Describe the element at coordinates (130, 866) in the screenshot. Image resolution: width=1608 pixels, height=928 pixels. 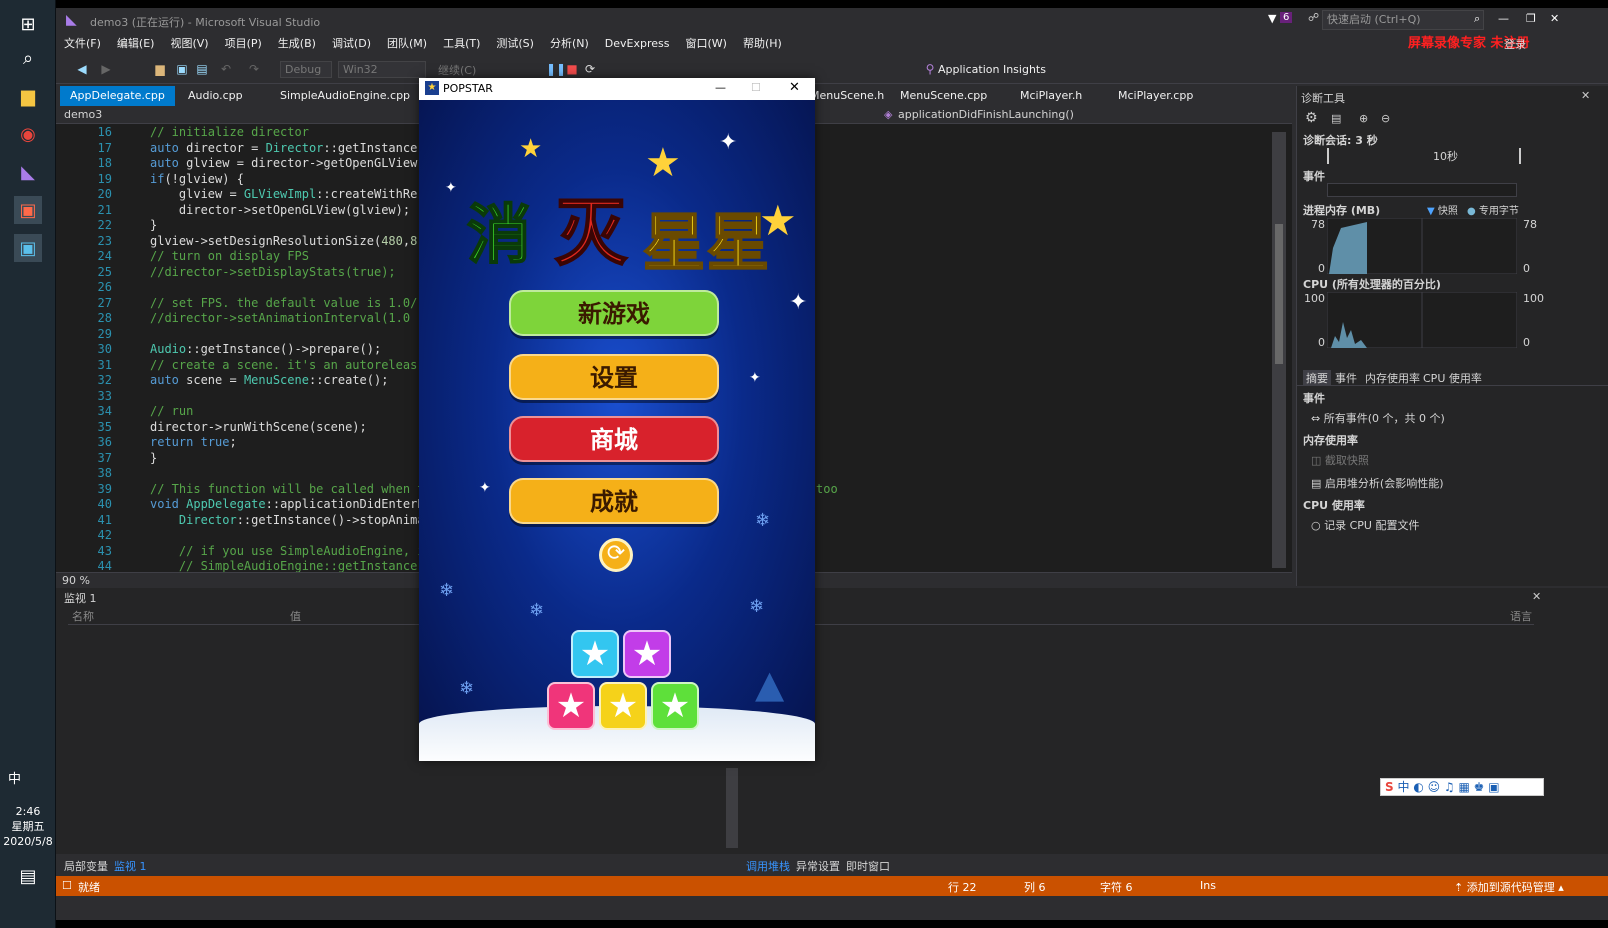
I see `bottom-tab: 监视 1` at that location.